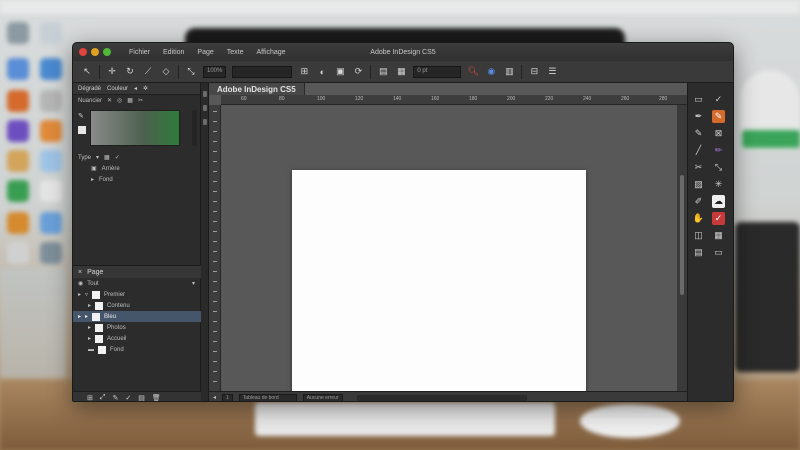  Describe the element at coordinates (718, 218) in the screenshot. I see `stroke-swatch-icon: ✓` at that location.